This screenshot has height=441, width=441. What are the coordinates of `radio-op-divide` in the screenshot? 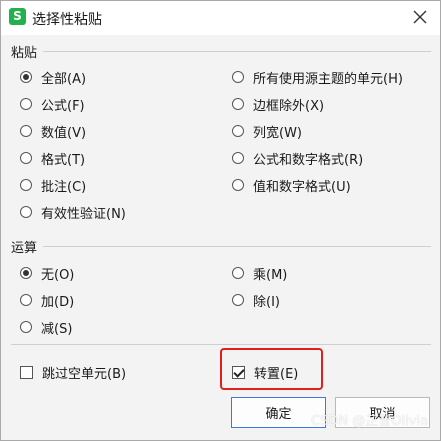 It's located at (238, 300).